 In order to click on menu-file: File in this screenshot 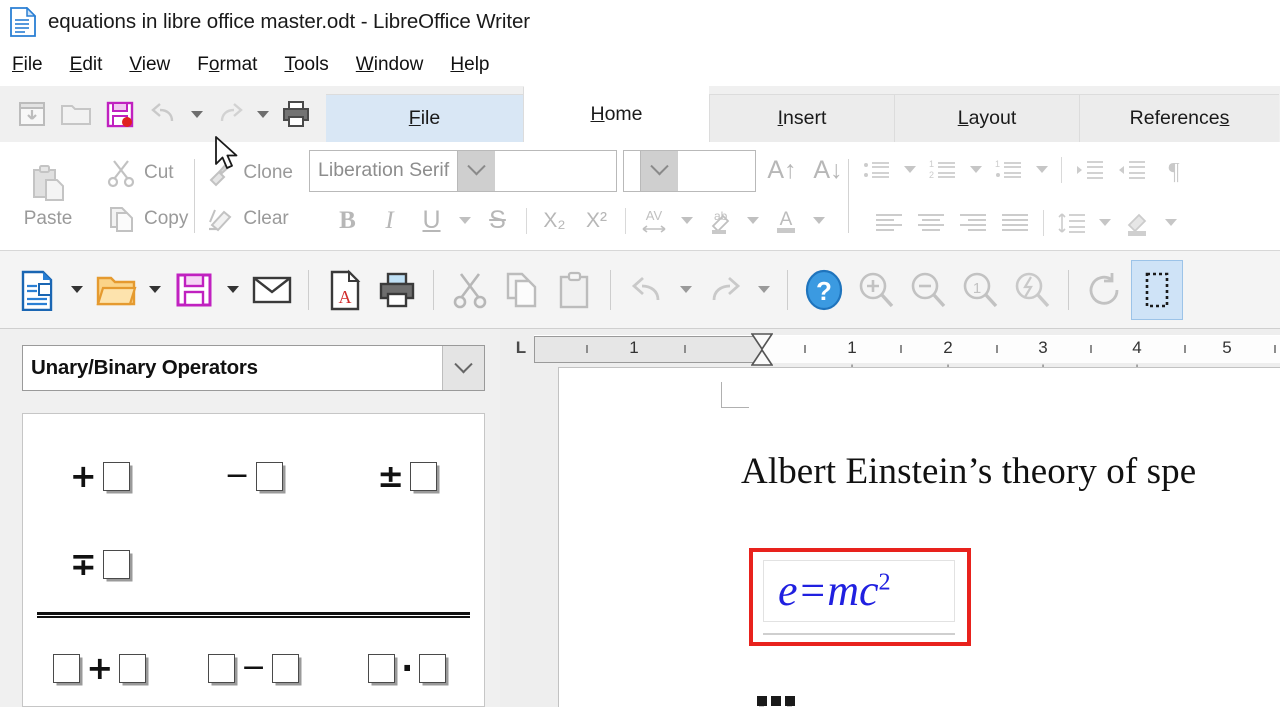, I will do `click(27, 65)`.